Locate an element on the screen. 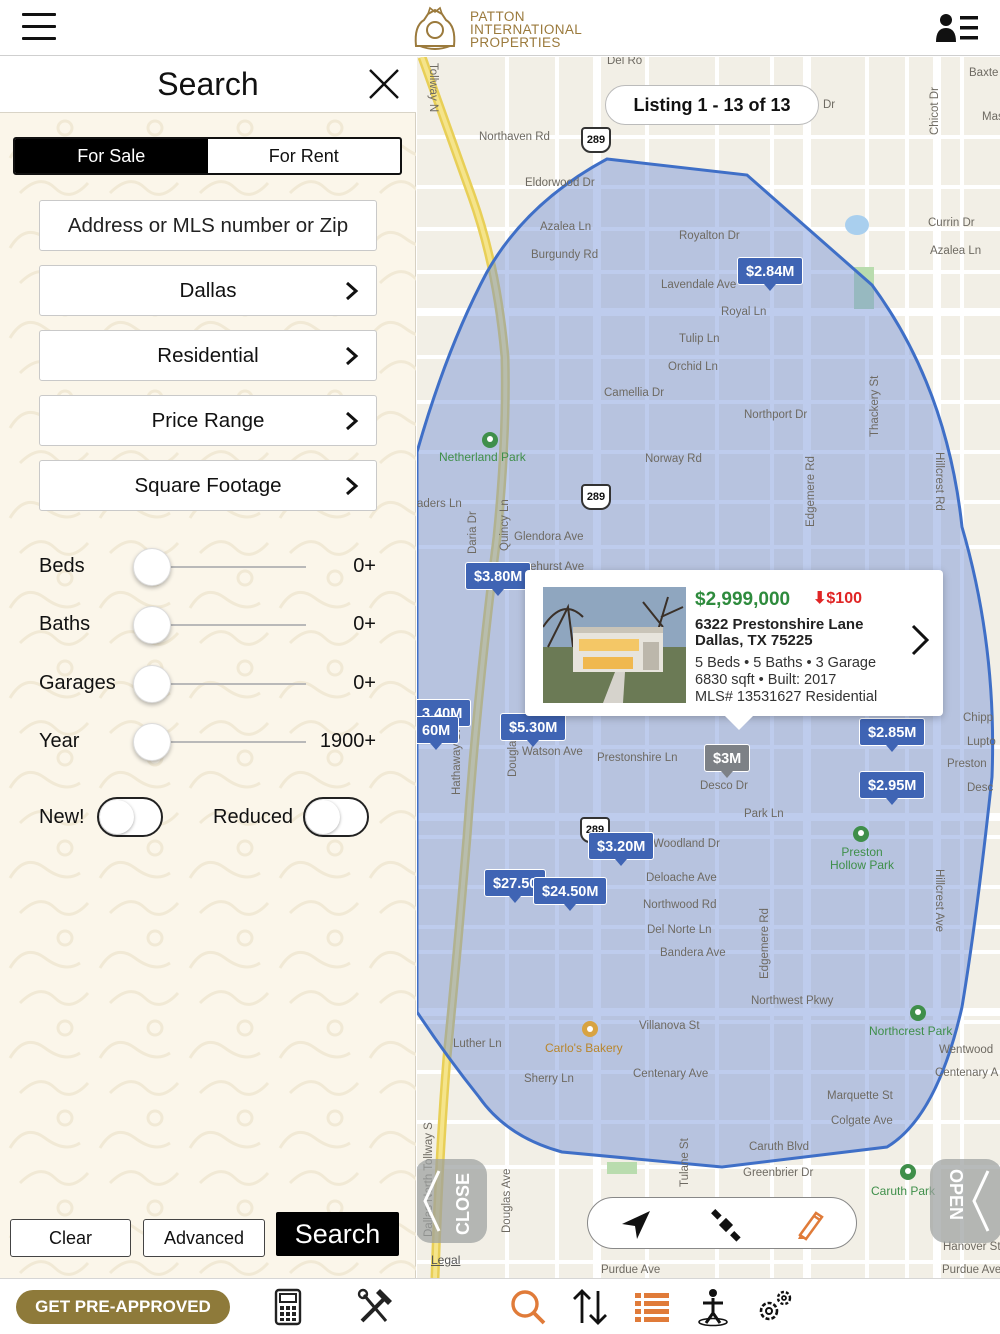  tab-for-sale: For Sale is located at coordinates (111, 156).